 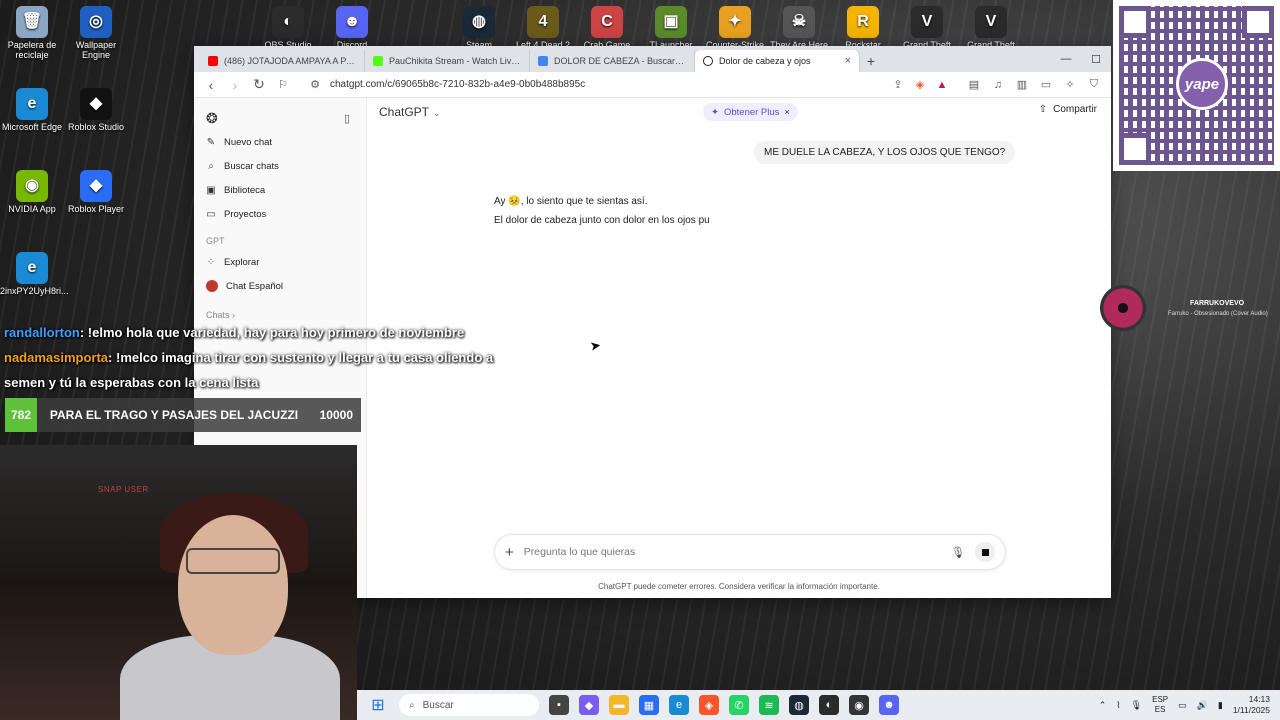 I want to click on site-info-icon: ⚙, so click(x=315, y=84).